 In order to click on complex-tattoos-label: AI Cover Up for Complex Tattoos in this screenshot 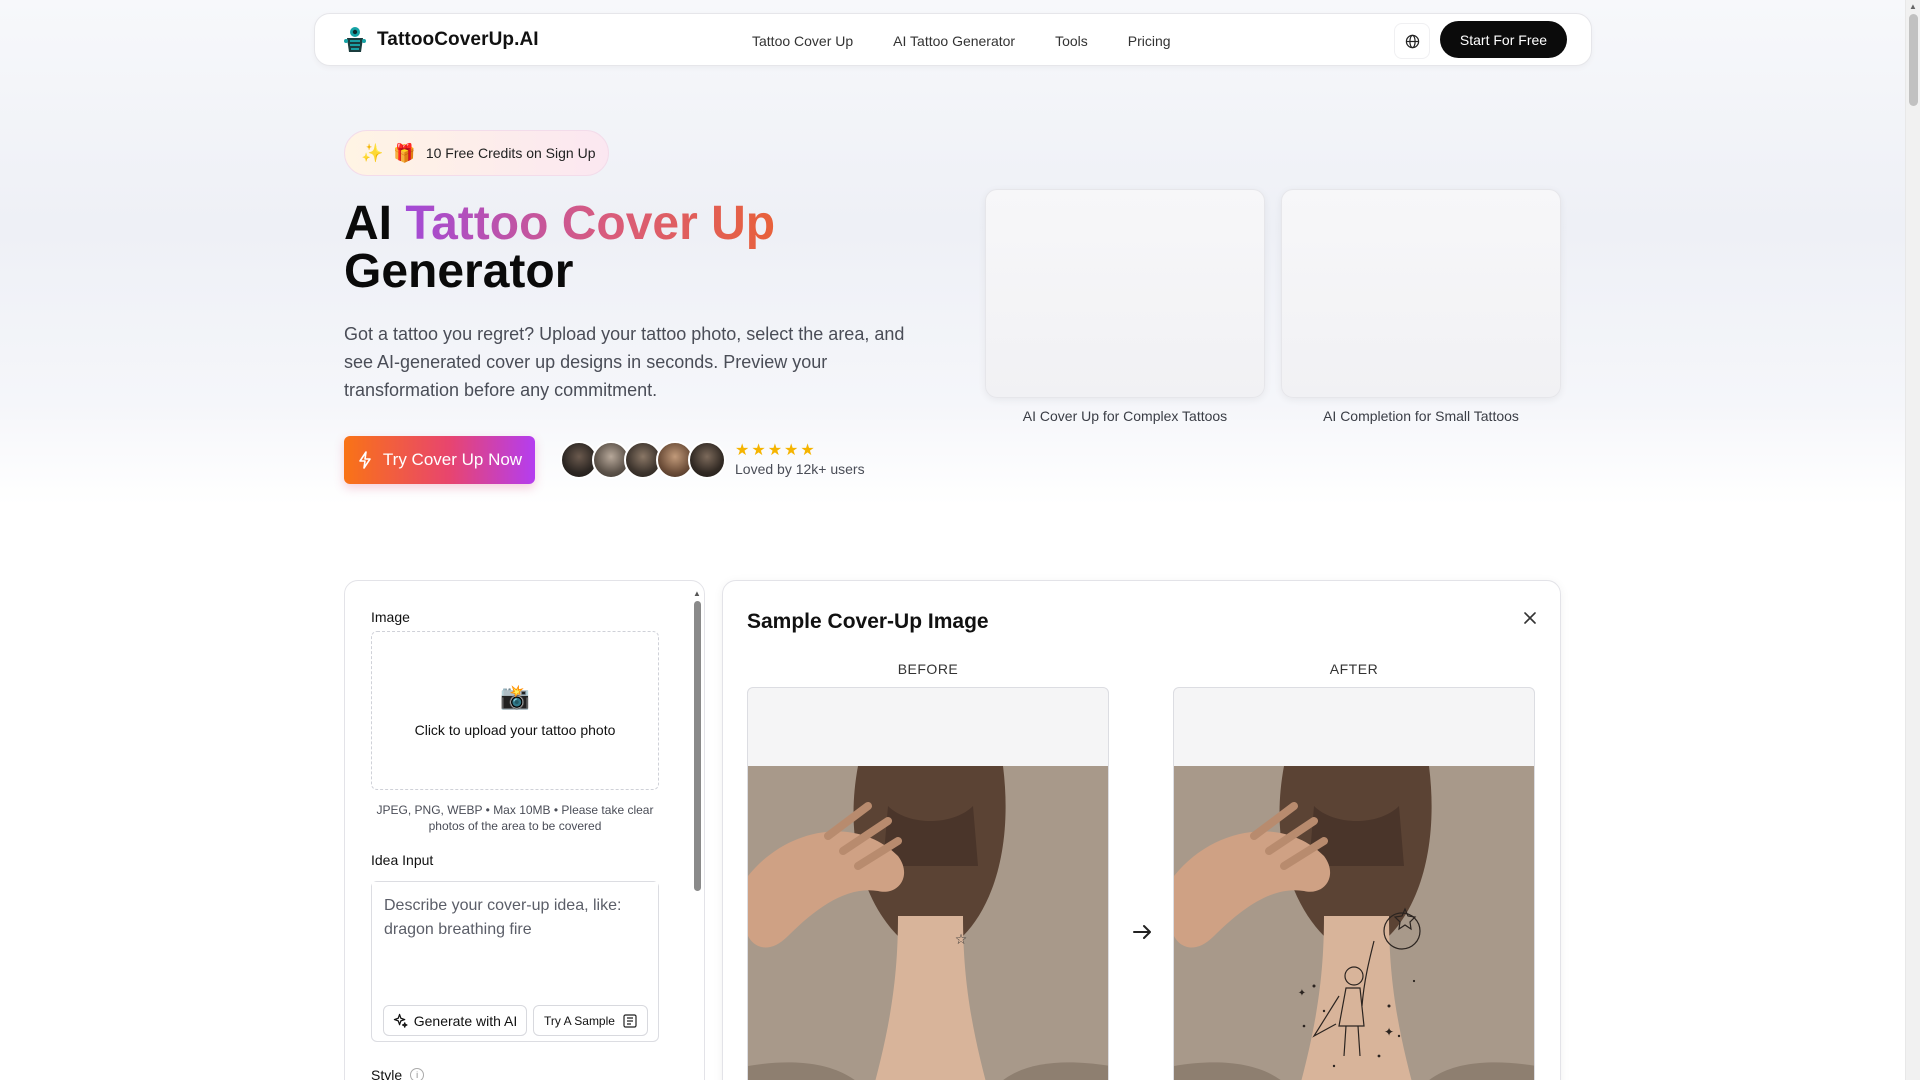, I will do `click(1125, 416)`.